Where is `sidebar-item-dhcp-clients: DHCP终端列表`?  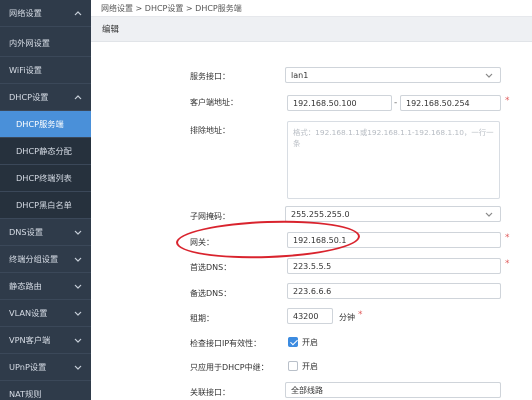
sidebar-item-dhcp-clients: DHCP终端列表 is located at coordinates (45, 178).